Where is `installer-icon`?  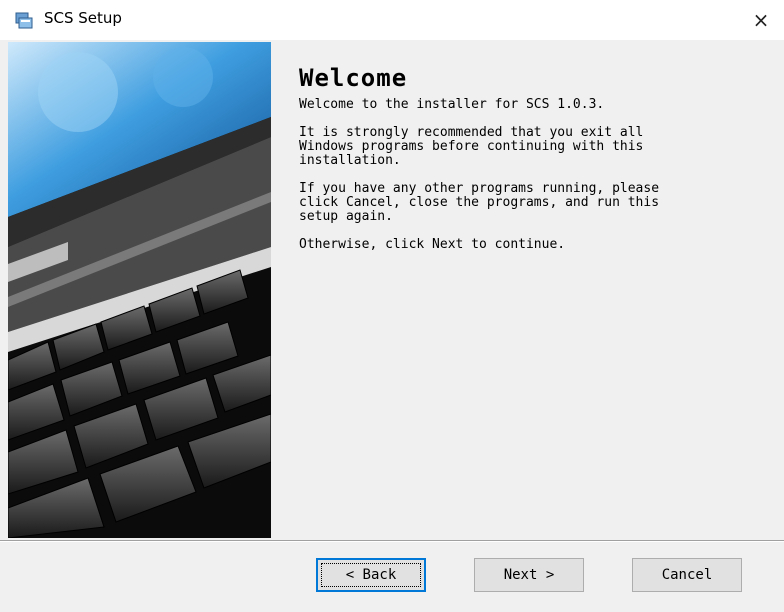 installer-icon is located at coordinates (24, 20).